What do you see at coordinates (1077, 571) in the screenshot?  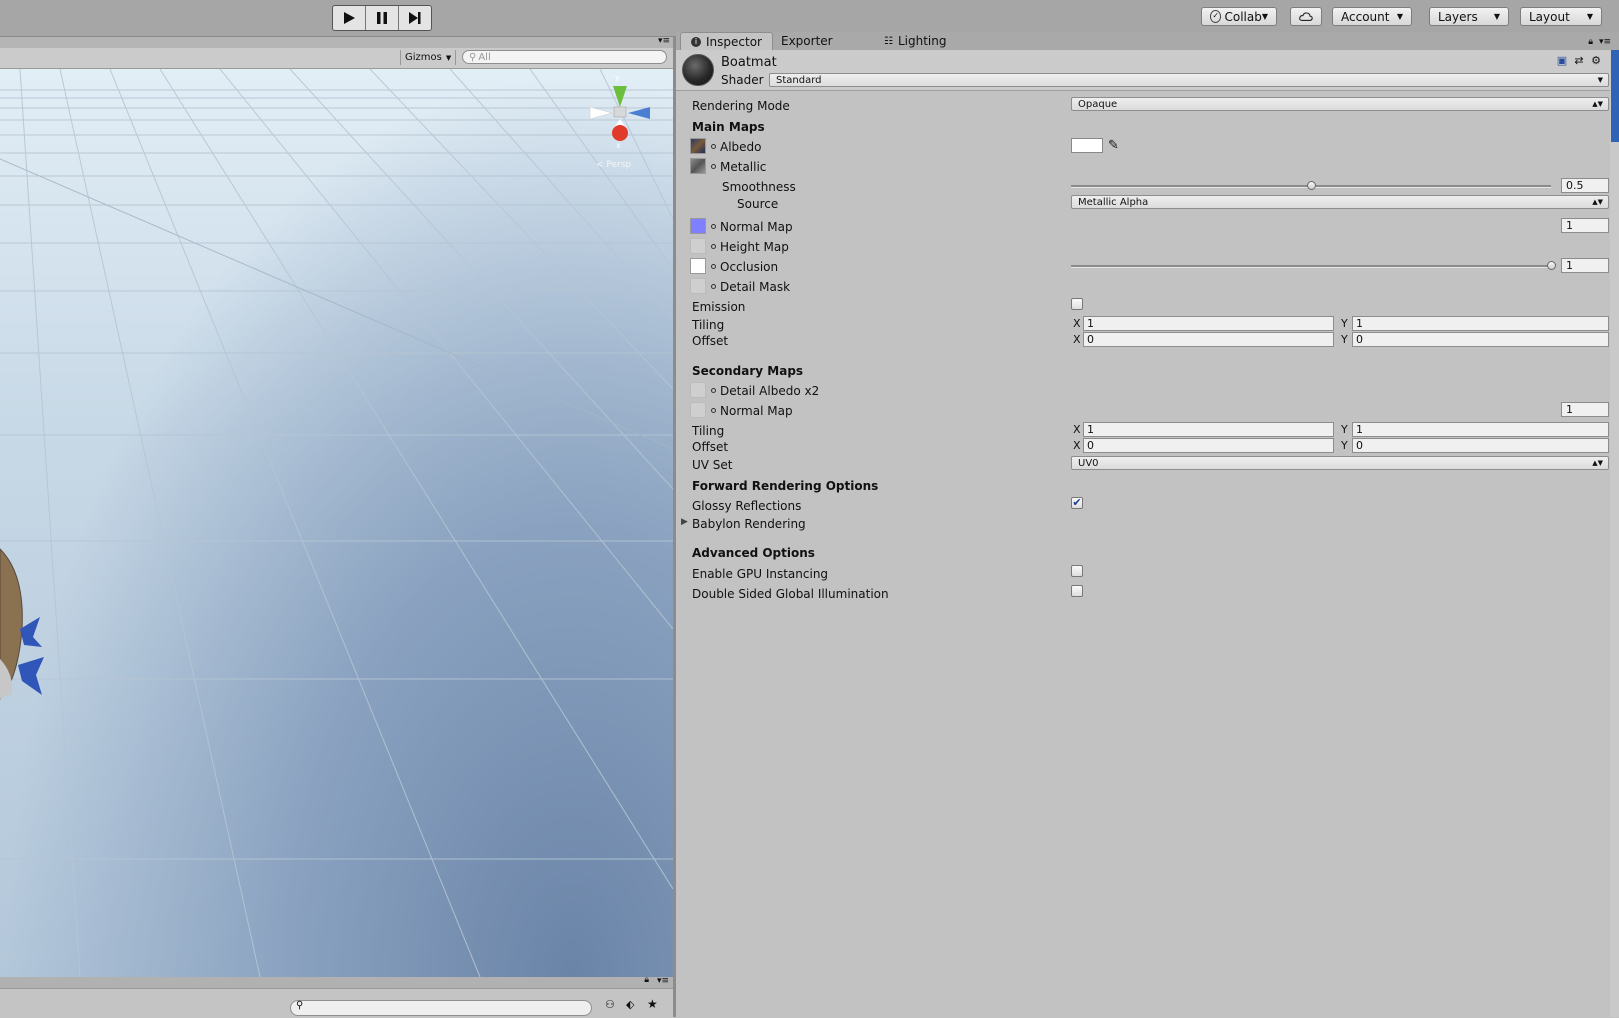 I see `gpu-instancing-checkbox` at bounding box center [1077, 571].